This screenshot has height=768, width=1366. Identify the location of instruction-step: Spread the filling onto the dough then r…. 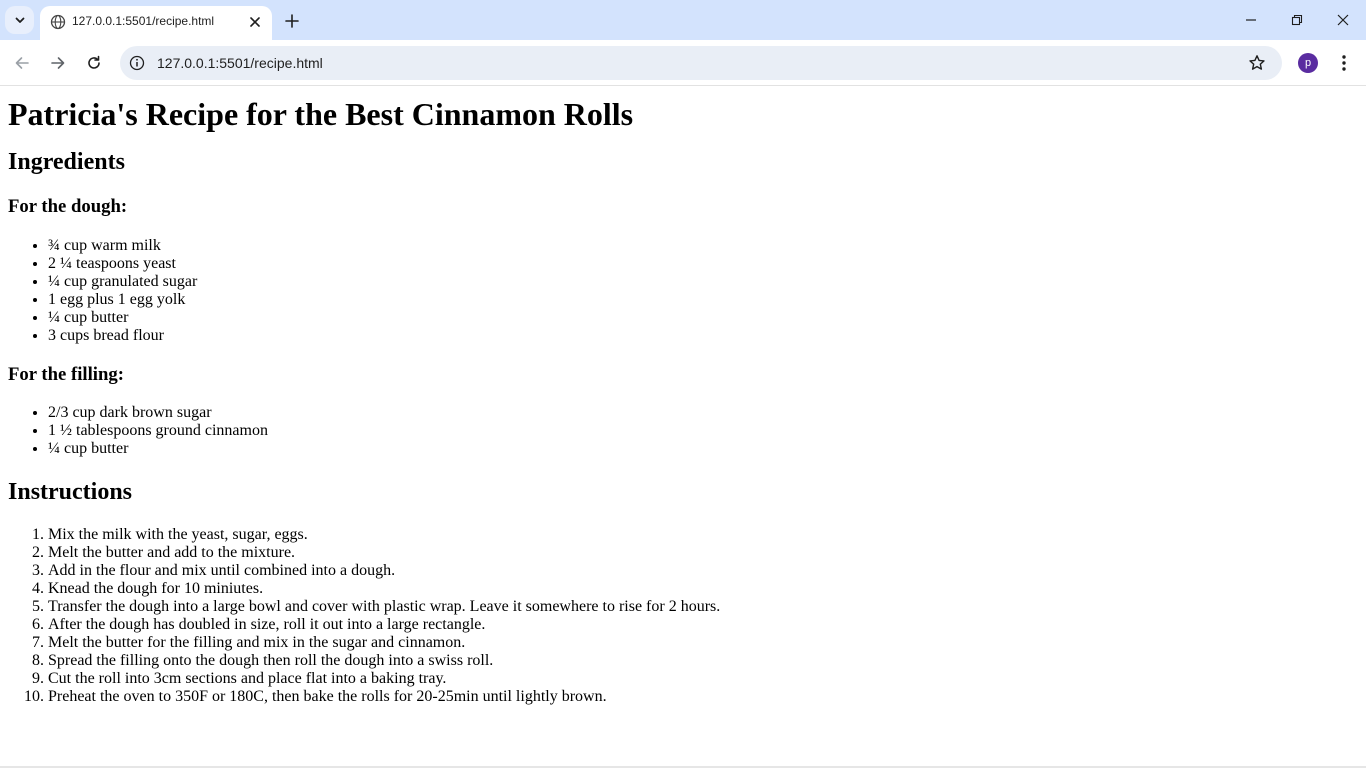
(703, 661).